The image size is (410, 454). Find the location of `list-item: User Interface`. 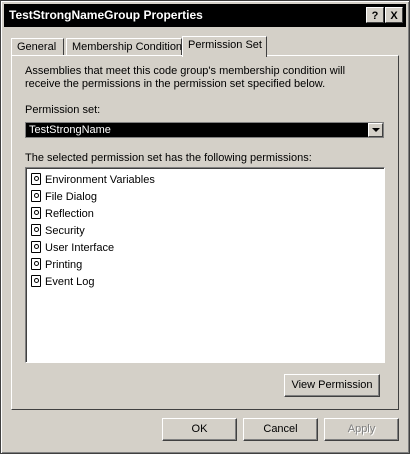

list-item: User Interface is located at coordinates (72, 249).